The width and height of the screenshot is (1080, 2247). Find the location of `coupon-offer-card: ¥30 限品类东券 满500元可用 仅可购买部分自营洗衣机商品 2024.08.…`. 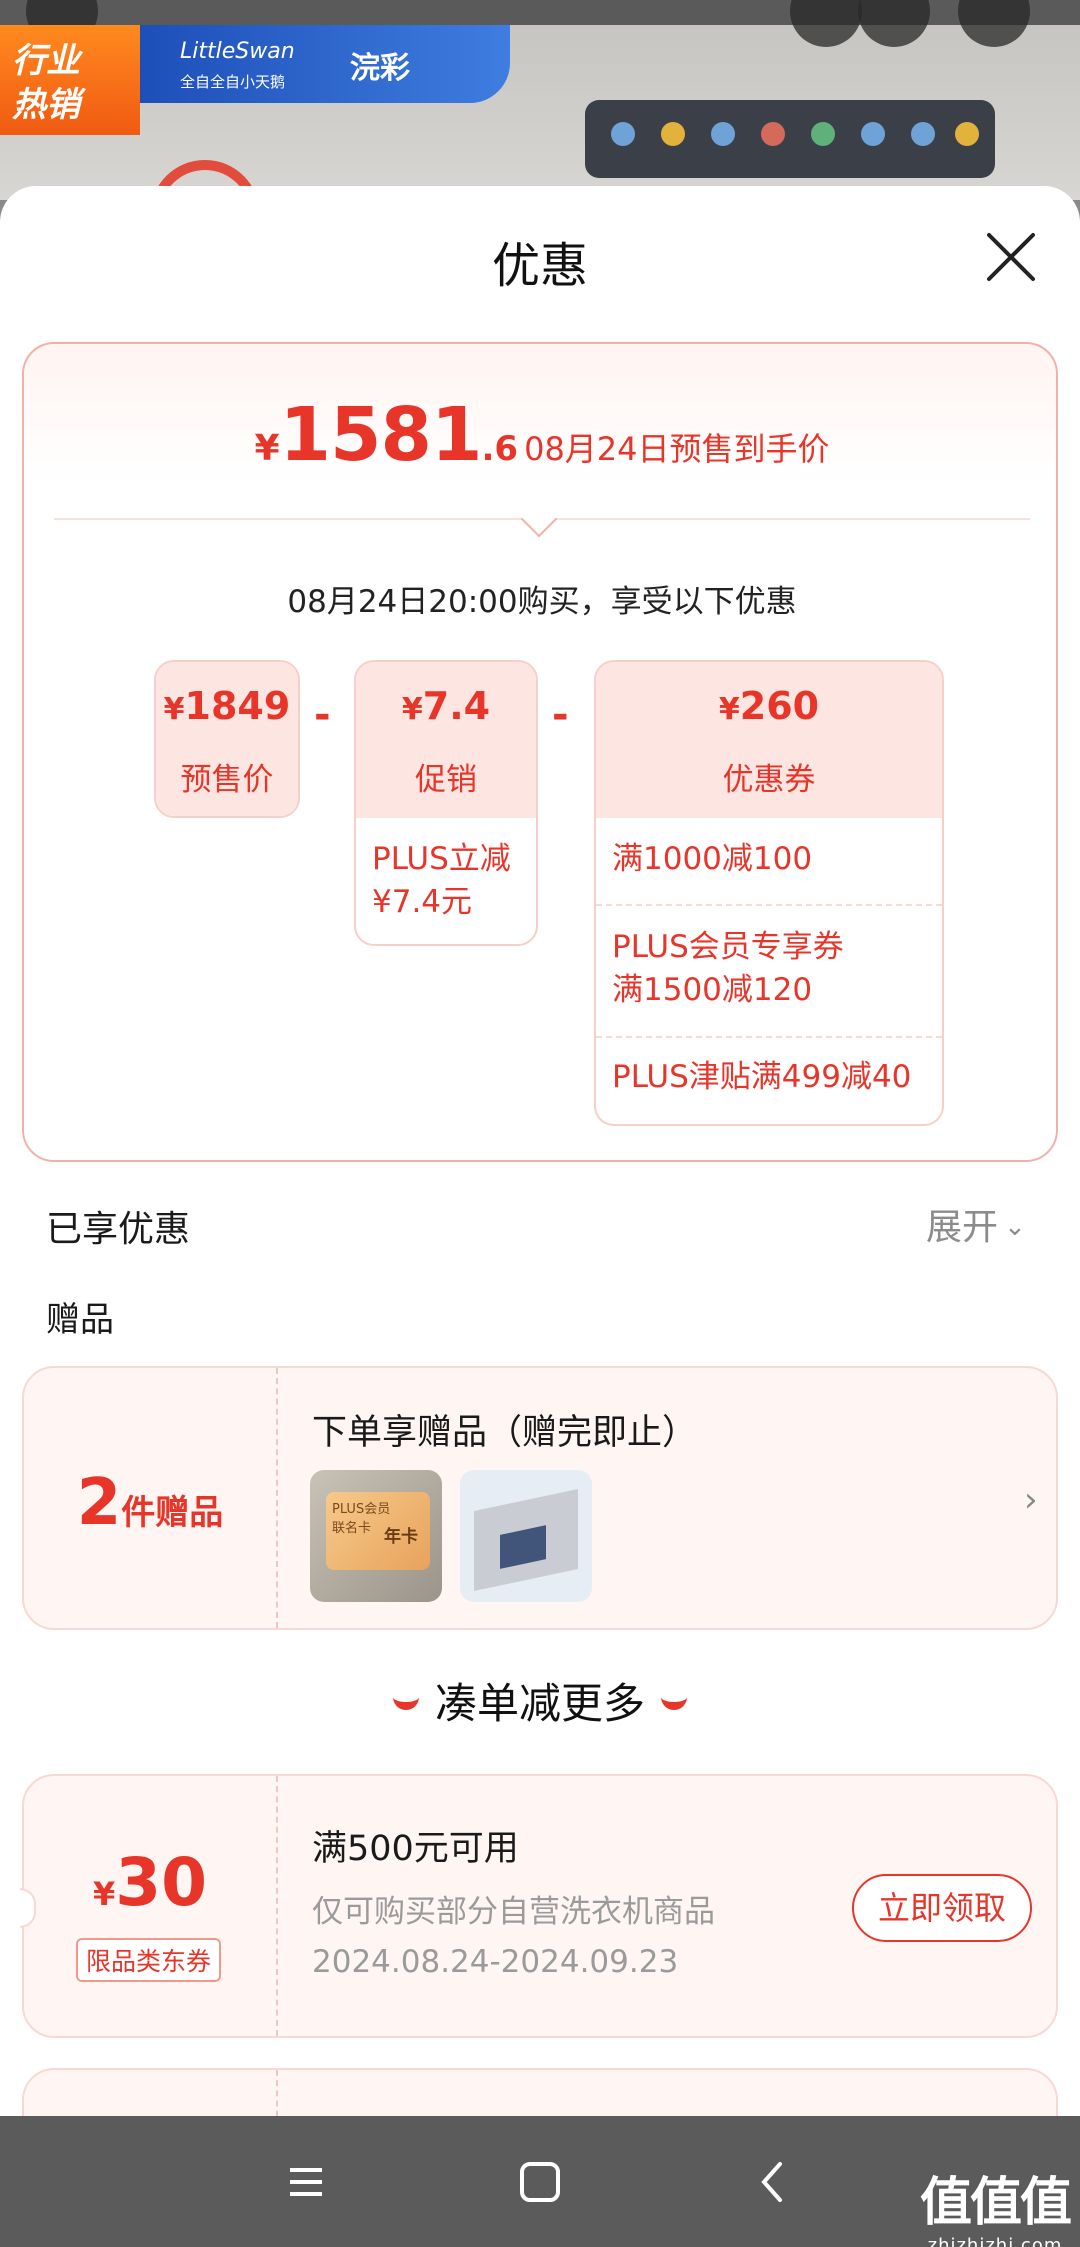

coupon-offer-card: ¥30 限品类东券 满500元可用 仅可购买部分自营洗衣机商品 2024.08.… is located at coordinates (539, 1906).